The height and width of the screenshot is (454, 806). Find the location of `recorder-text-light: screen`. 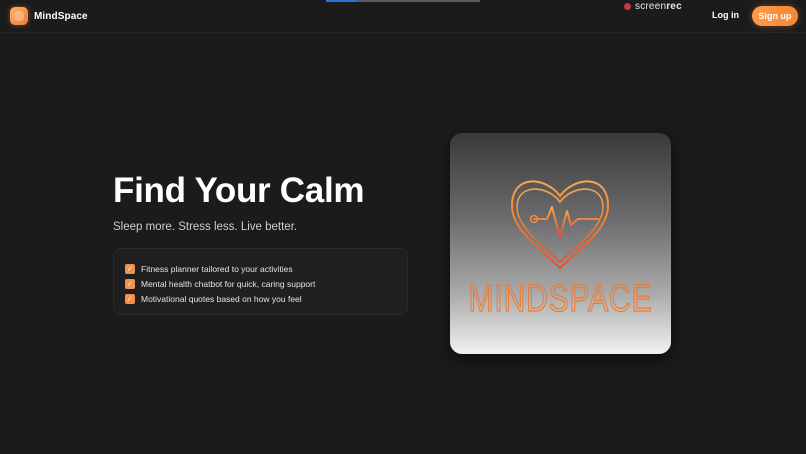

recorder-text-light: screen is located at coordinates (651, 6).